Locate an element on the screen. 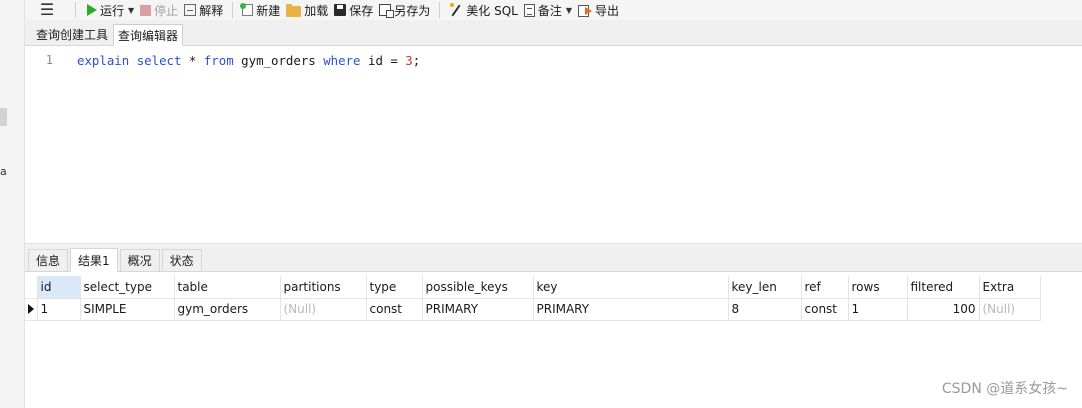 This screenshot has width=1082, height=408. tab-profile: 概况 is located at coordinates (139, 260).